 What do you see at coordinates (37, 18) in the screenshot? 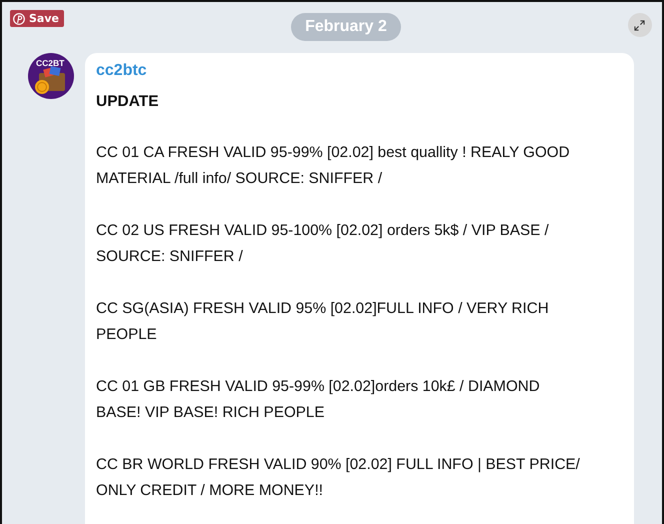
I see `save-button: Save` at bounding box center [37, 18].